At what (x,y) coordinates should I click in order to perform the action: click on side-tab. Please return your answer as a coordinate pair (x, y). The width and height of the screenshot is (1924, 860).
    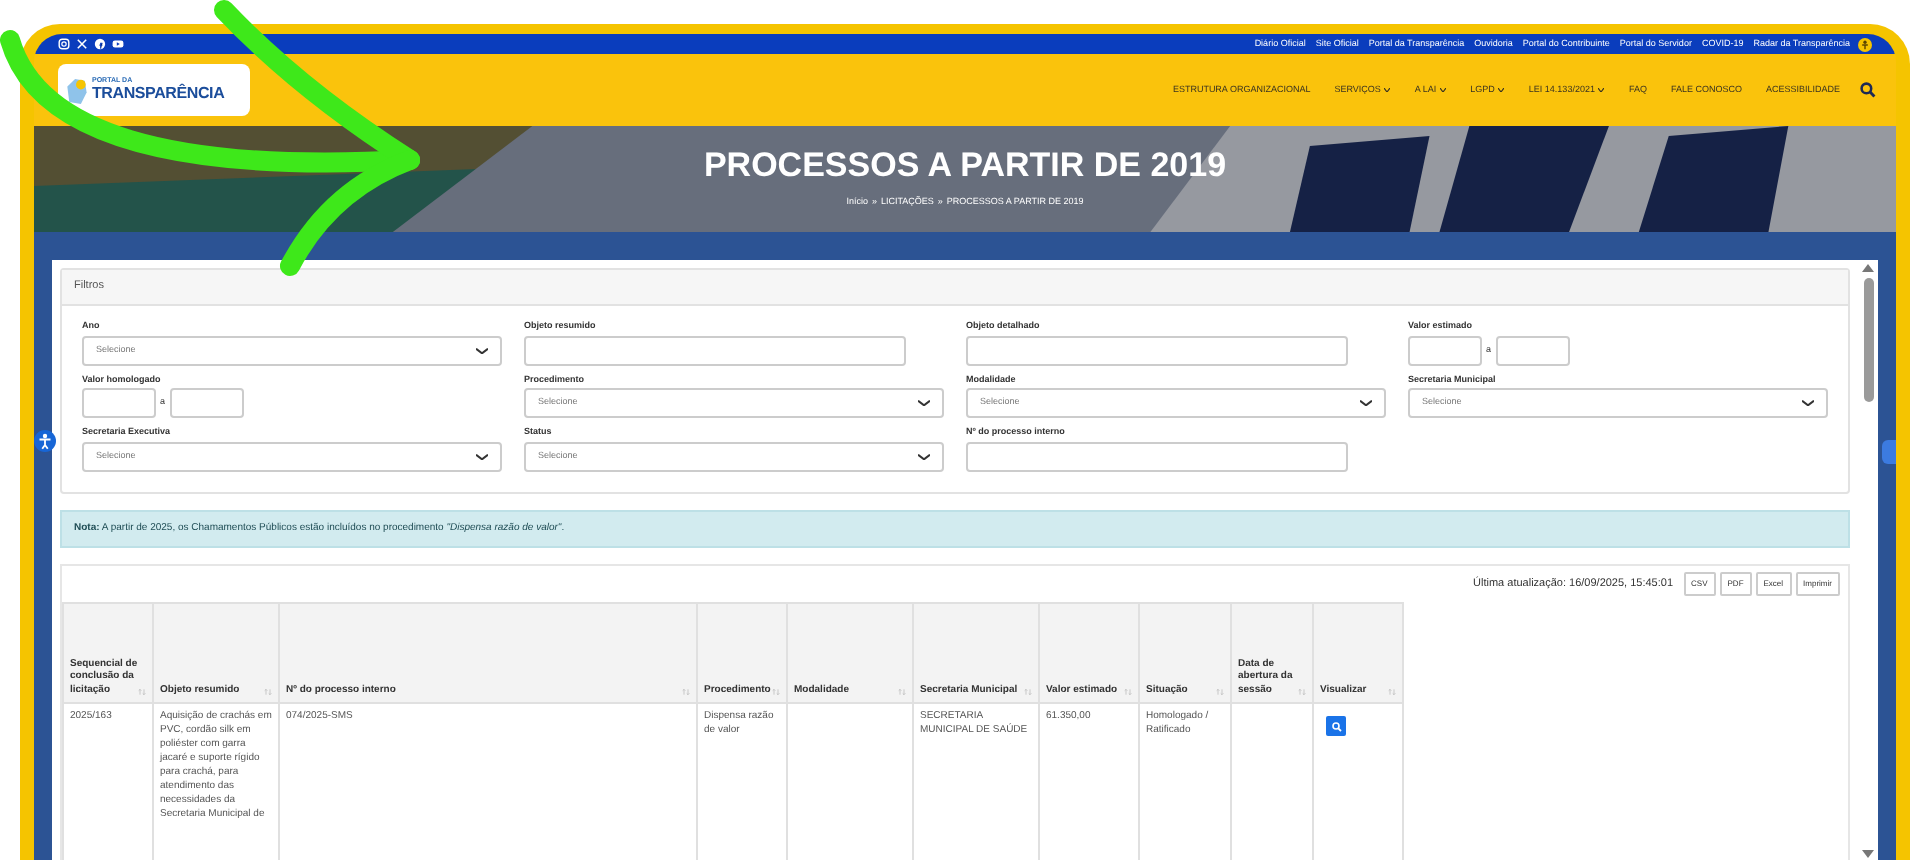
    Looking at the image, I should click on (1889, 452).